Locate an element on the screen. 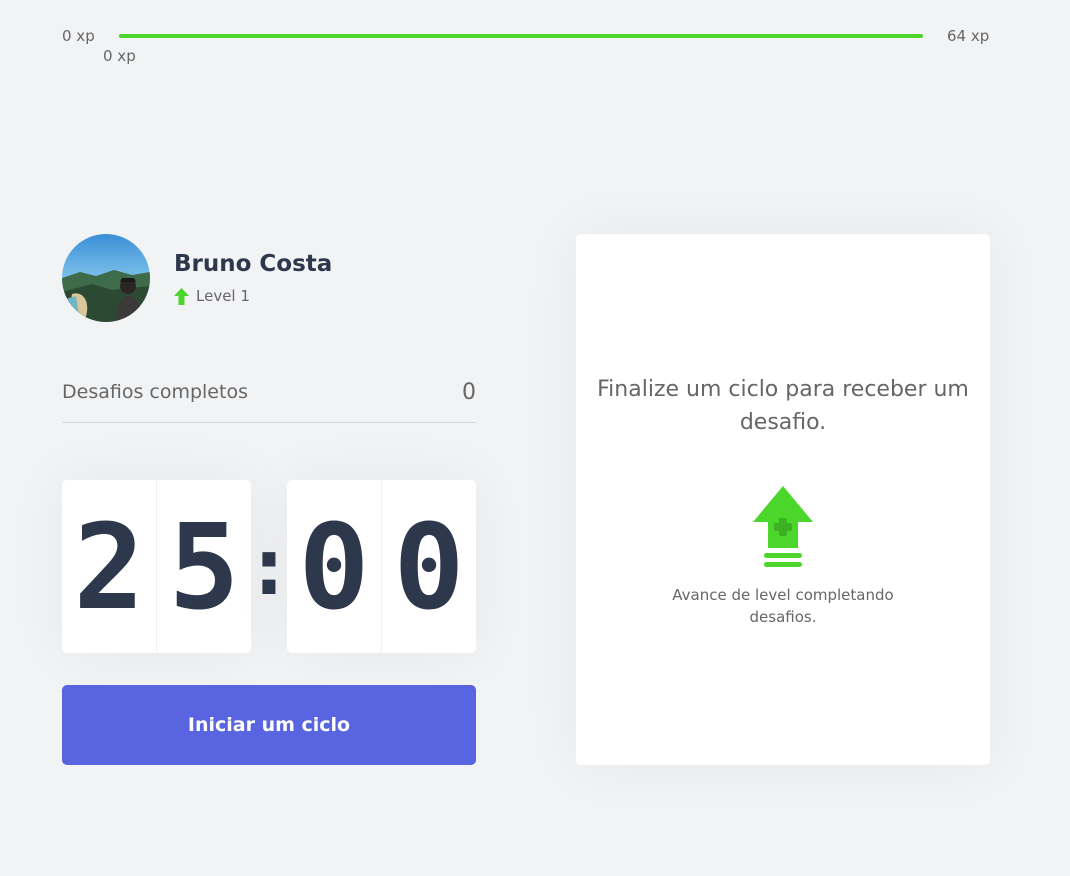 This screenshot has width=1070, height=876. second-digit-left: 0 is located at coordinates (334, 566).